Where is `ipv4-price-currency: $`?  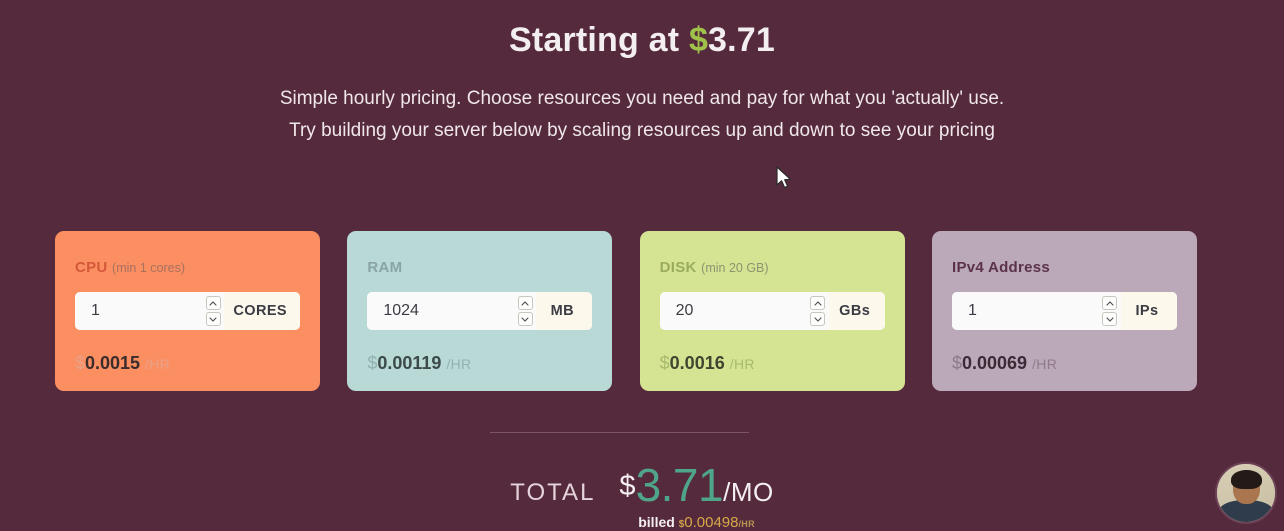 ipv4-price-currency: $ is located at coordinates (956, 363).